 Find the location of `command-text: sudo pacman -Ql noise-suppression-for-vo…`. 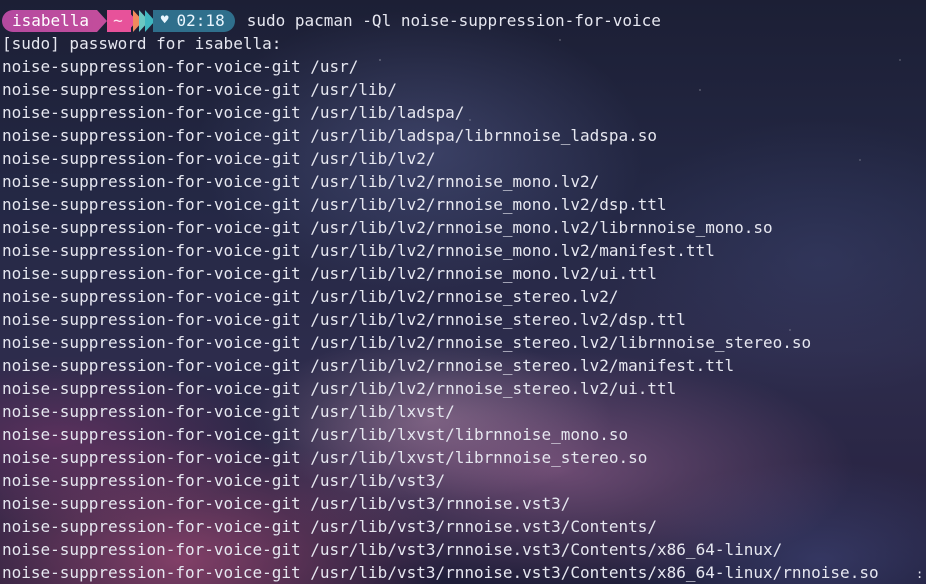

command-text: sudo pacman -Ql noise-suppression-for-vo… is located at coordinates (453, 20).